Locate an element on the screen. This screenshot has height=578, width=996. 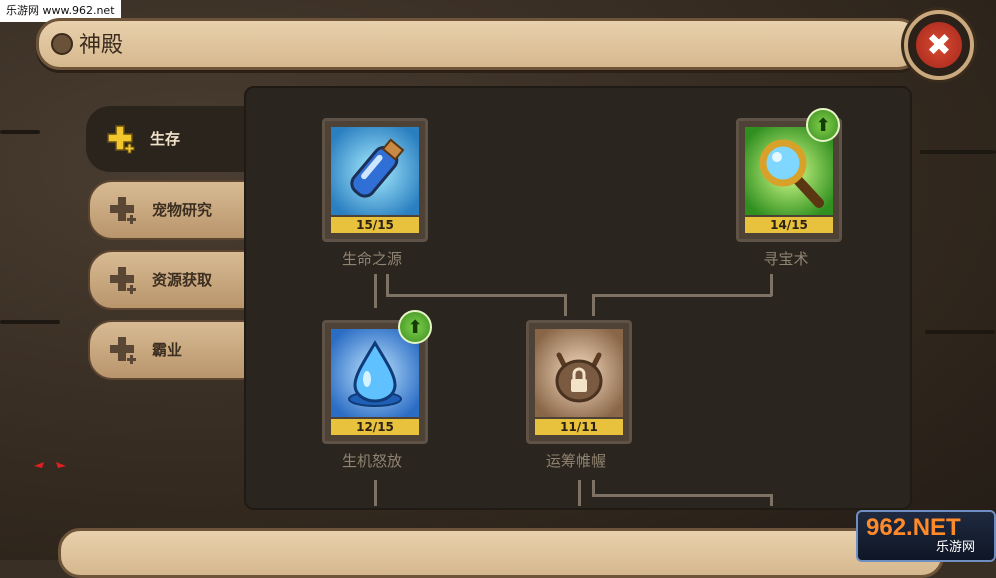
tab-dominion: 霸业 is located at coordinates (168, 350).